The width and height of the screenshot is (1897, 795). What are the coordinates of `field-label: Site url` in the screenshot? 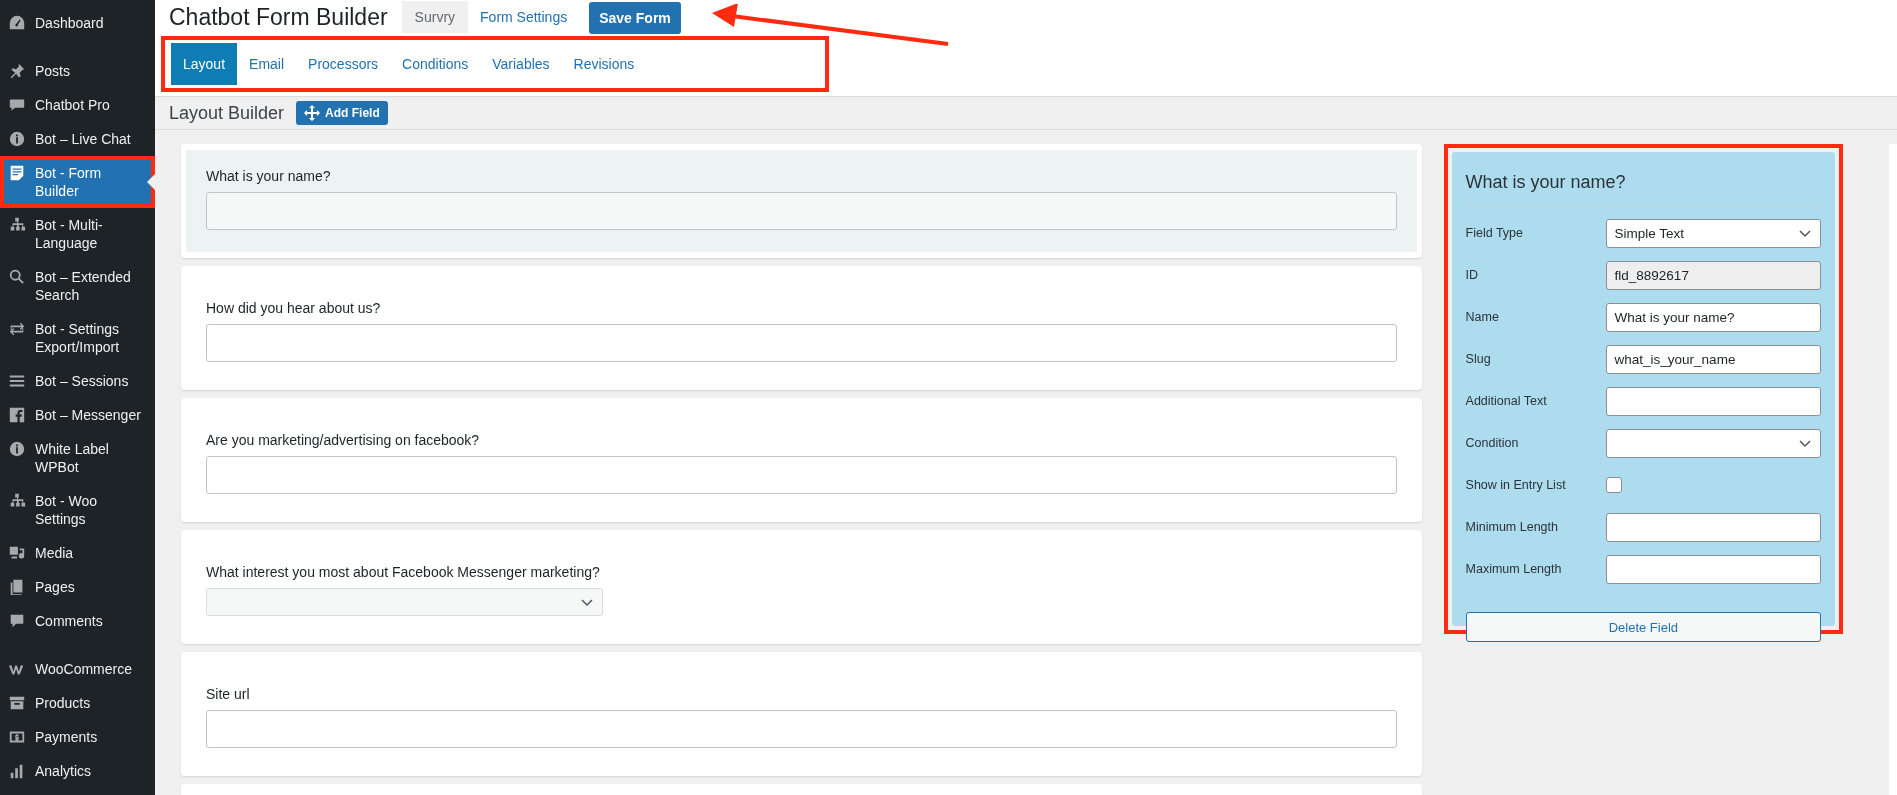 It's located at (228, 694).